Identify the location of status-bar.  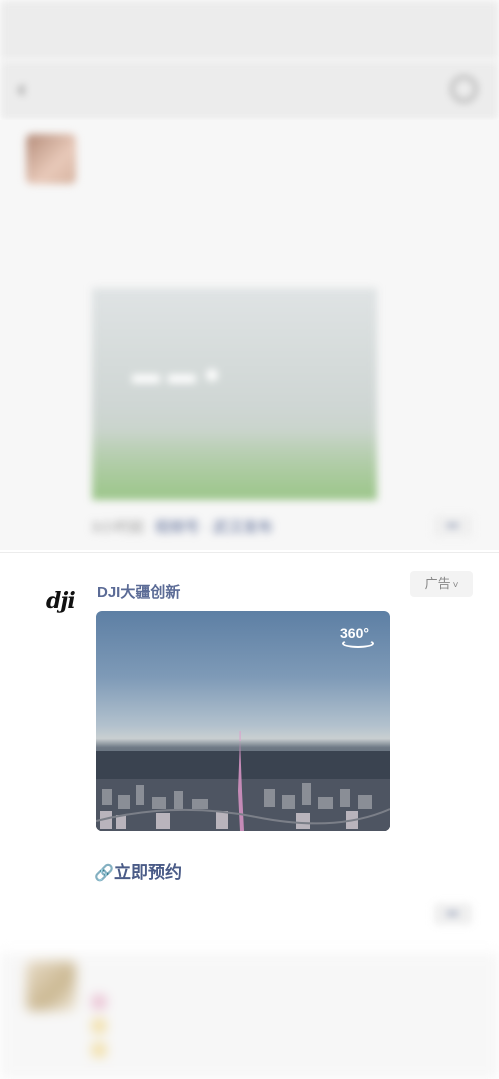
(249, 30).